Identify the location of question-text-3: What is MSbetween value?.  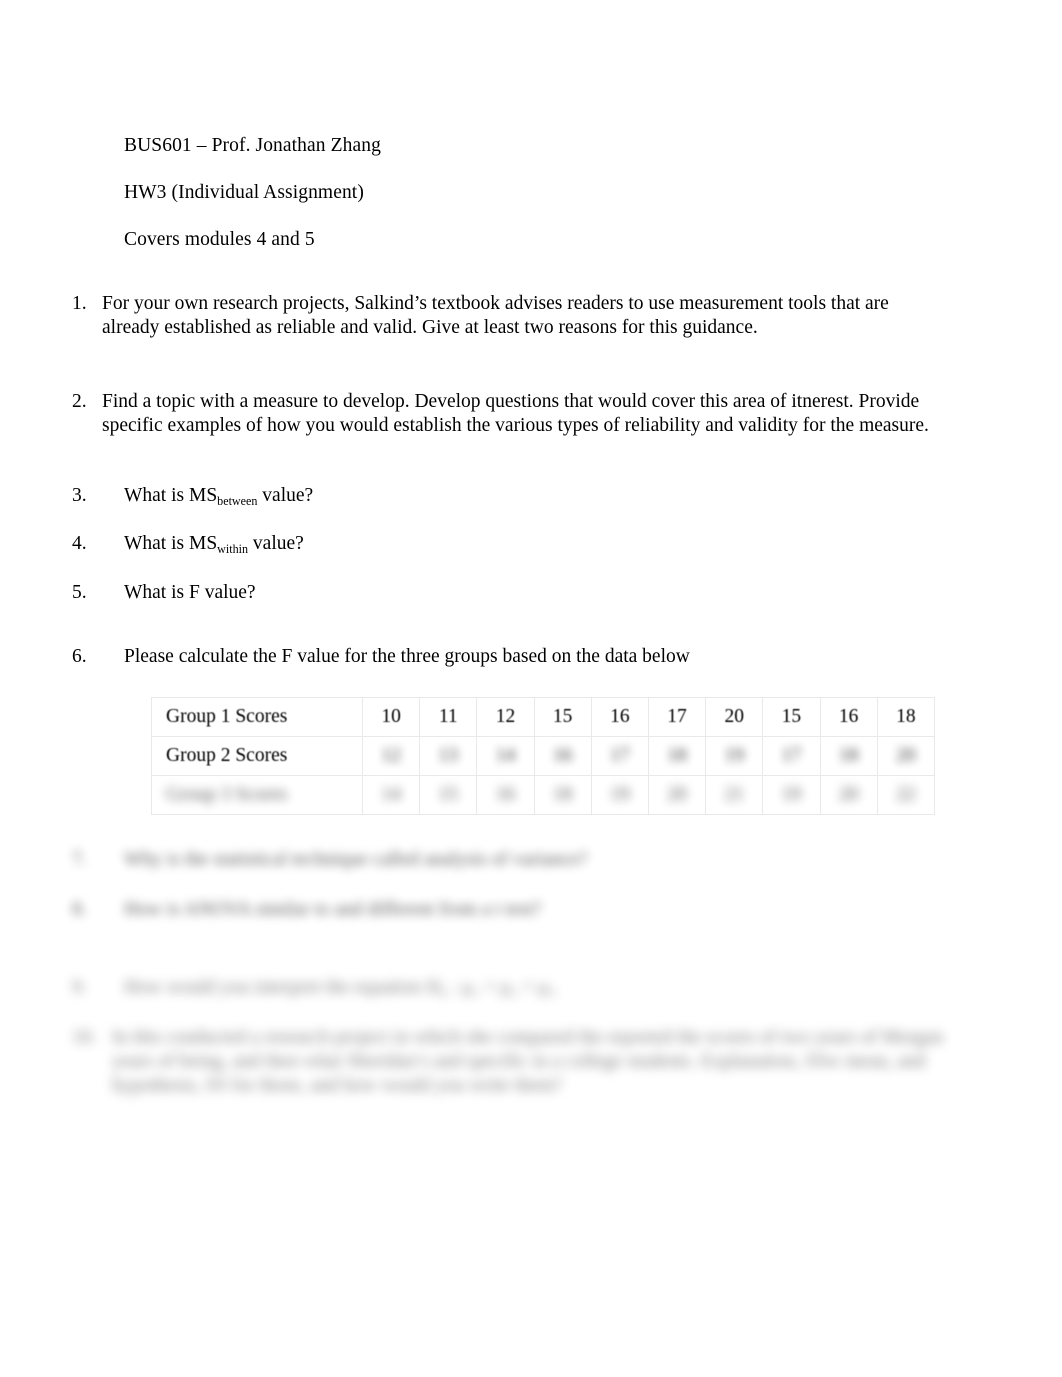
(529, 496).